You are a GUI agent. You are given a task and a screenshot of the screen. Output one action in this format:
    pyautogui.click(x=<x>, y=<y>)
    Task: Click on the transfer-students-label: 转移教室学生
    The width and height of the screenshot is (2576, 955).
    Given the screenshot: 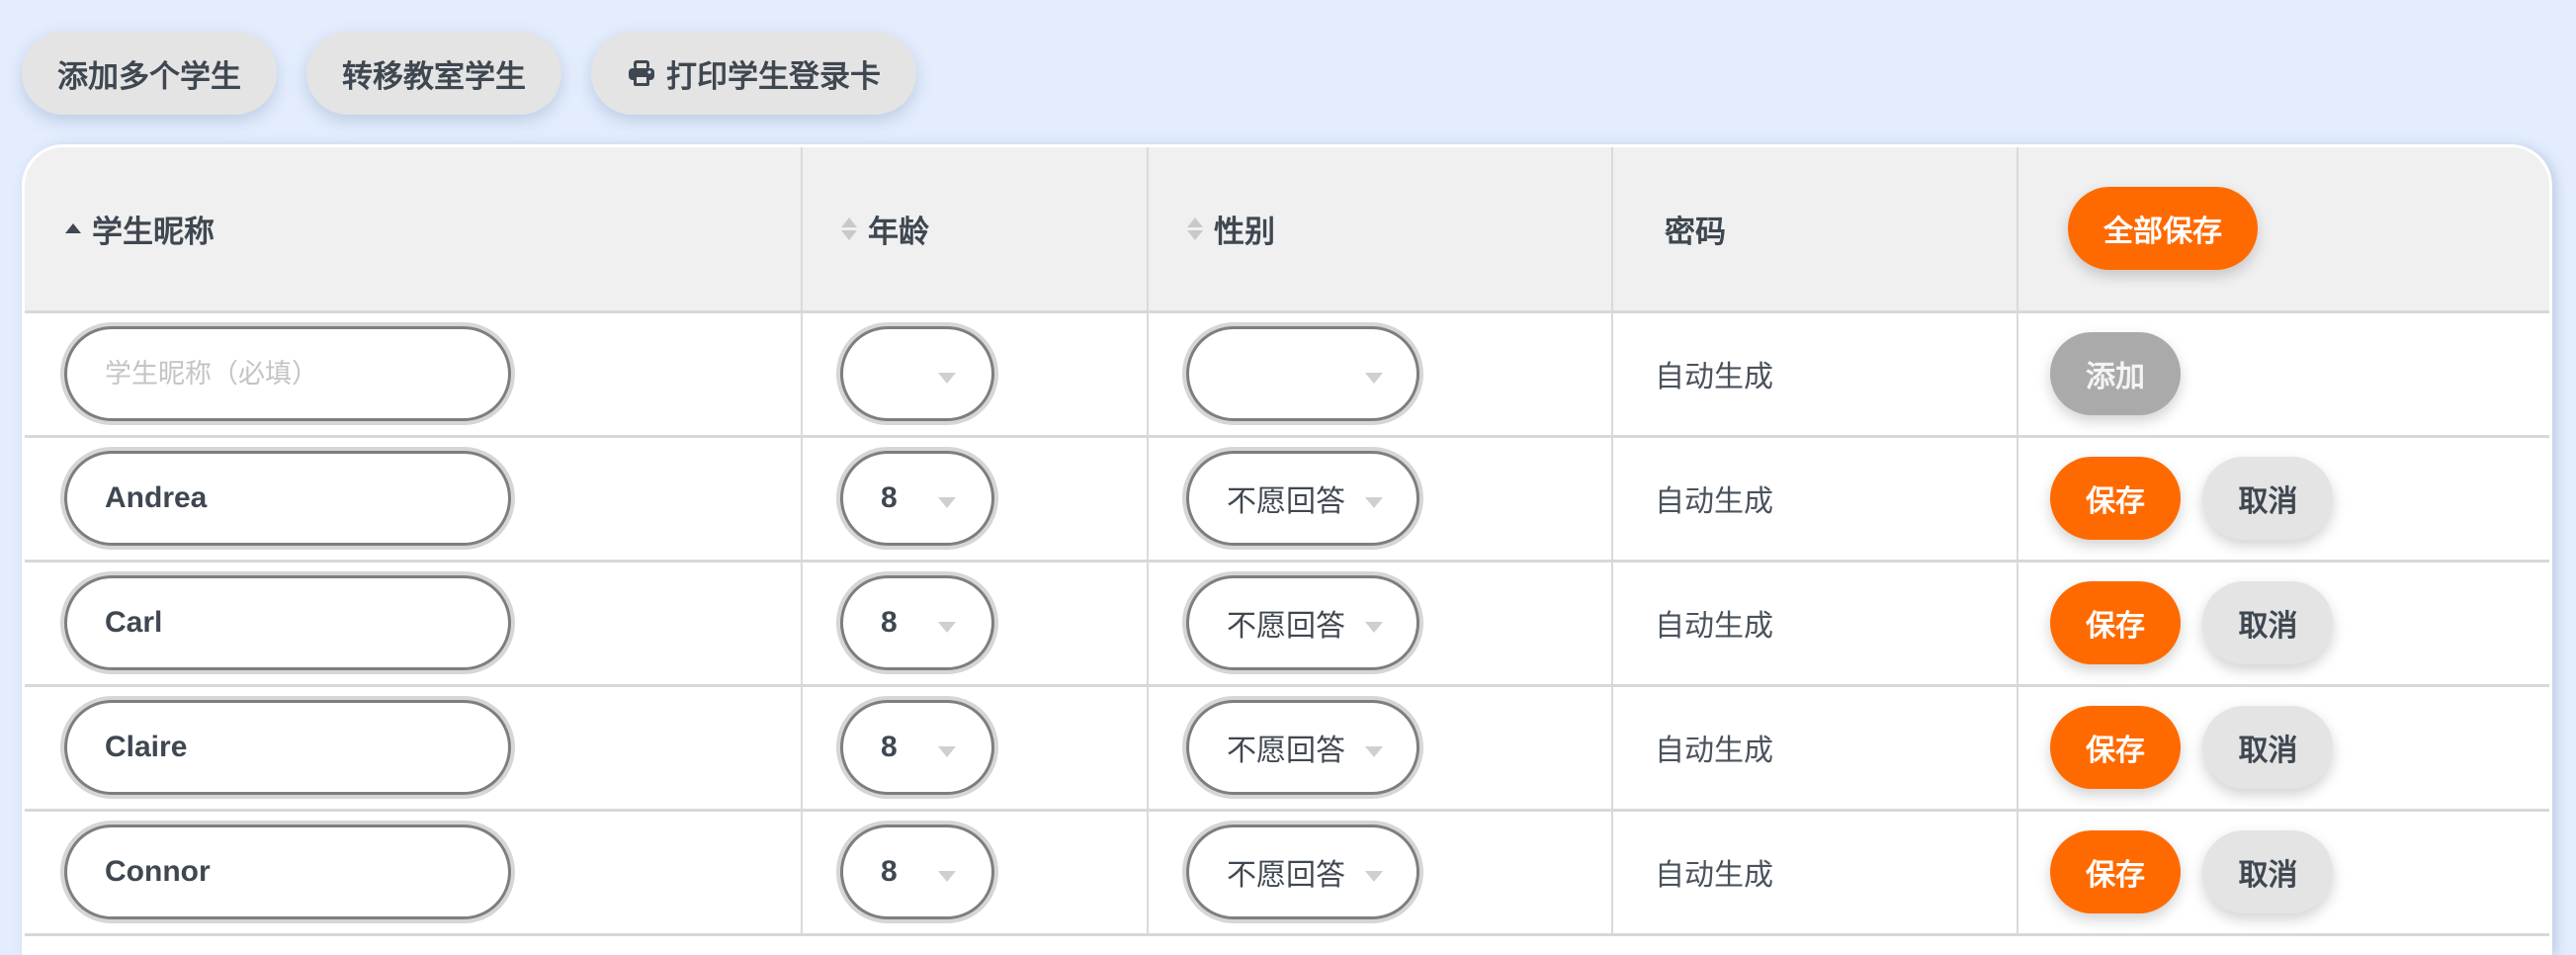 What is the action you would take?
    pyautogui.click(x=434, y=76)
    